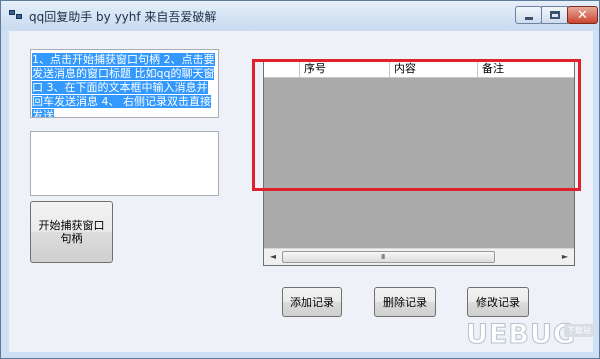  I want to click on title-bar: qq回复助手 by yyhf 来自吾爱破解 ✕, so click(300, 15).